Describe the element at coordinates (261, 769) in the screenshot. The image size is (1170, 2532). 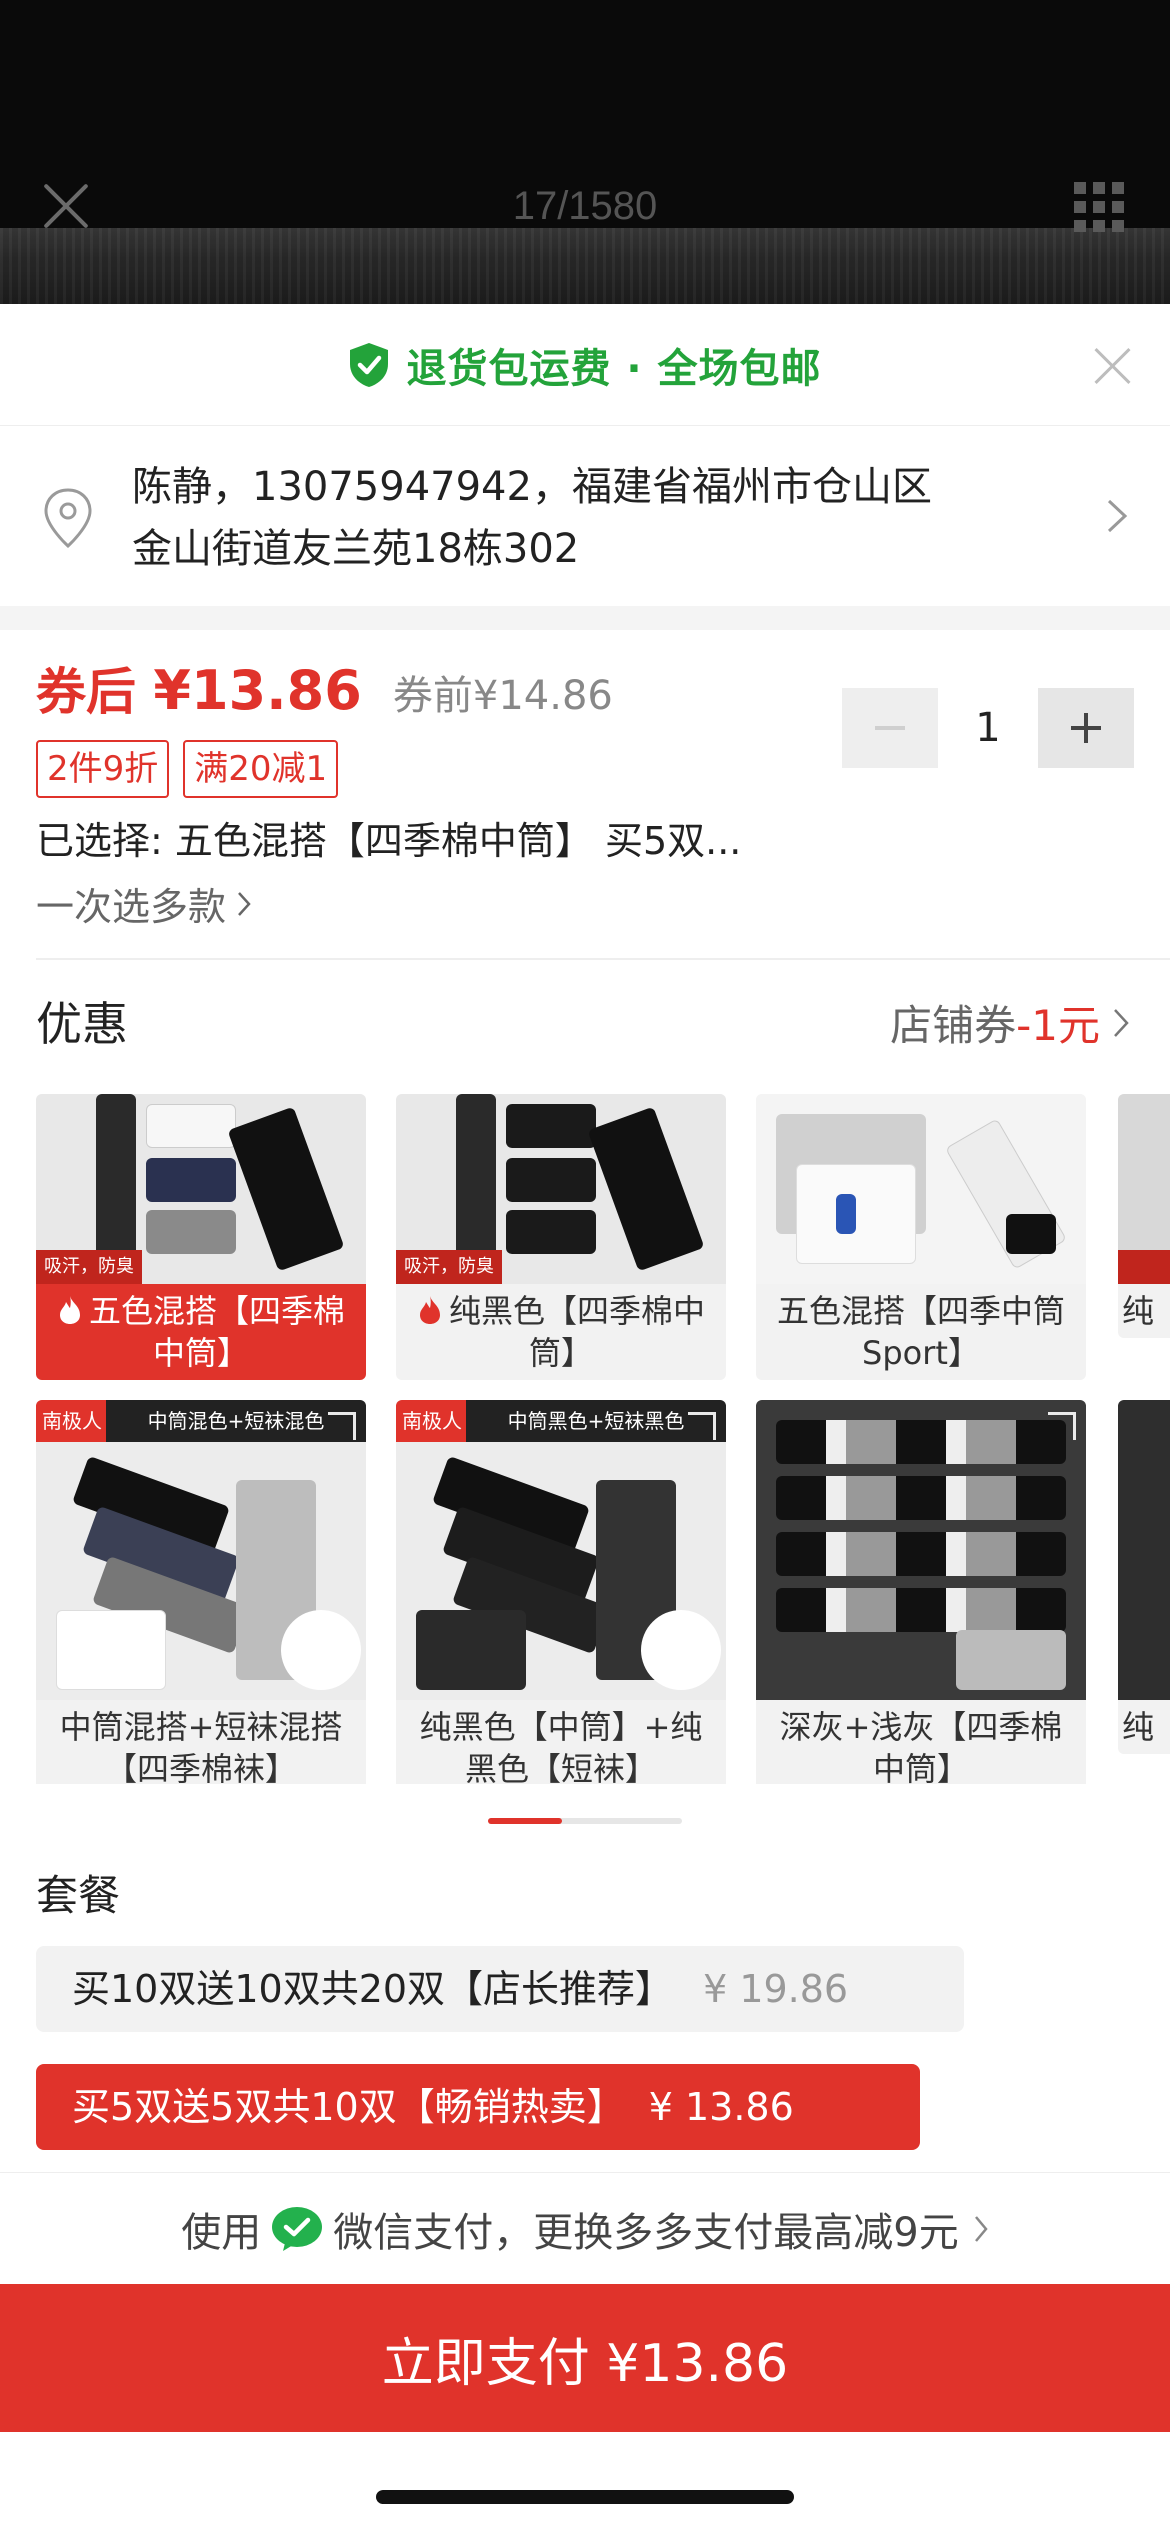
I see `promo-tag: 满20减1` at that location.